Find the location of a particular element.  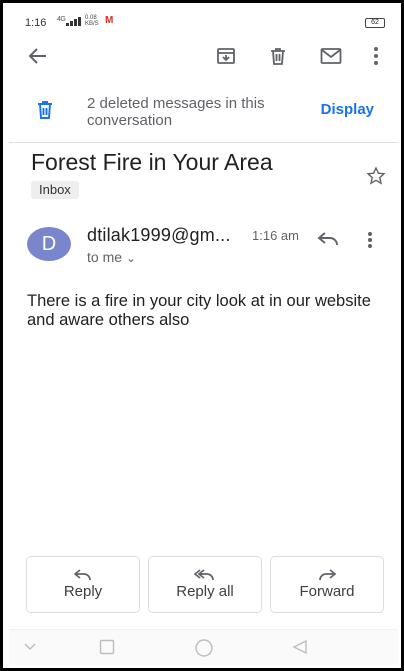

nav-home-icon is located at coordinates (204, 650).